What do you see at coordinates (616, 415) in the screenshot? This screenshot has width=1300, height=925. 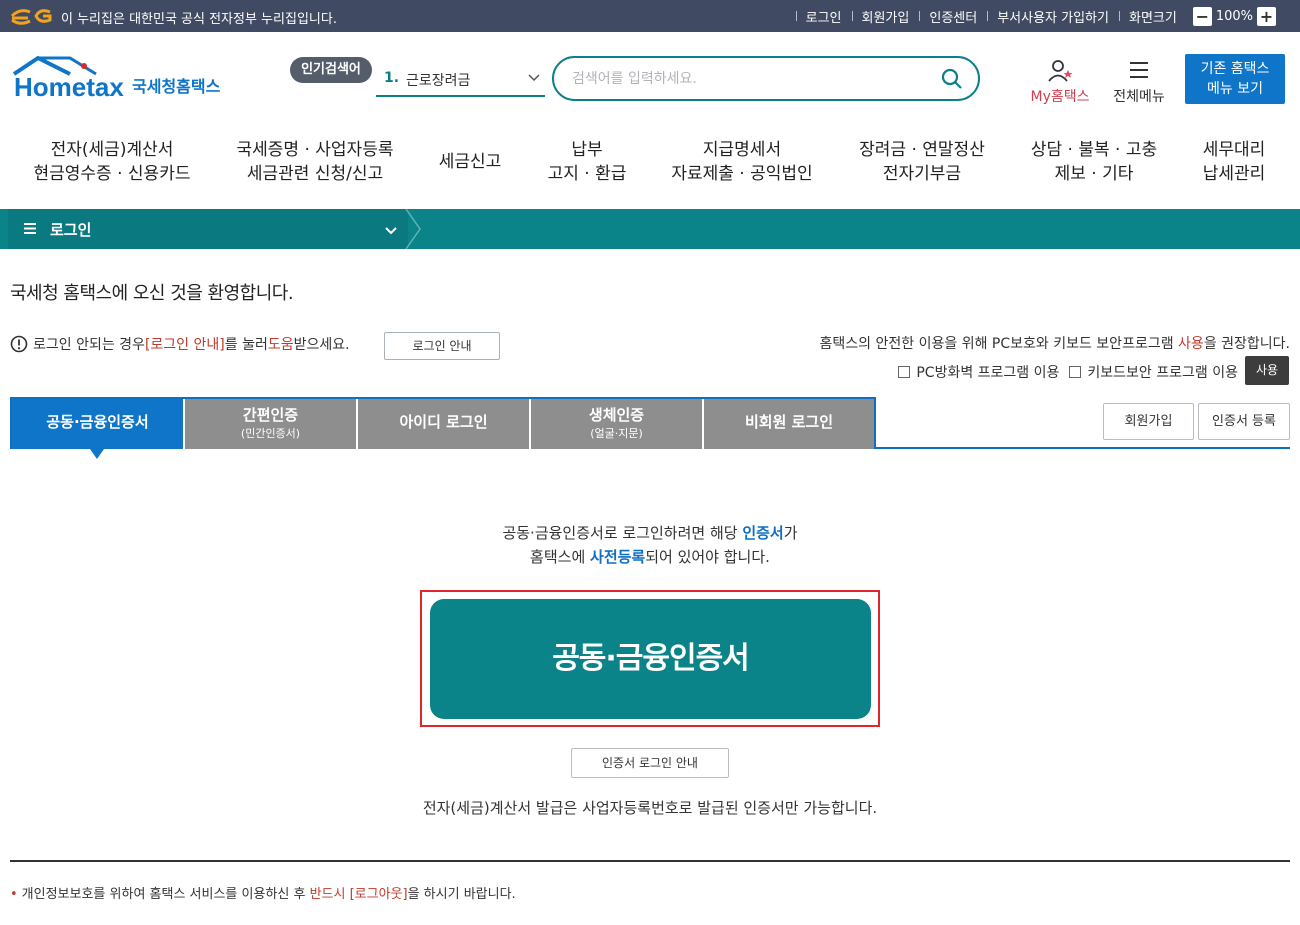 I see `tab-label: 생체인증` at bounding box center [616, 415].